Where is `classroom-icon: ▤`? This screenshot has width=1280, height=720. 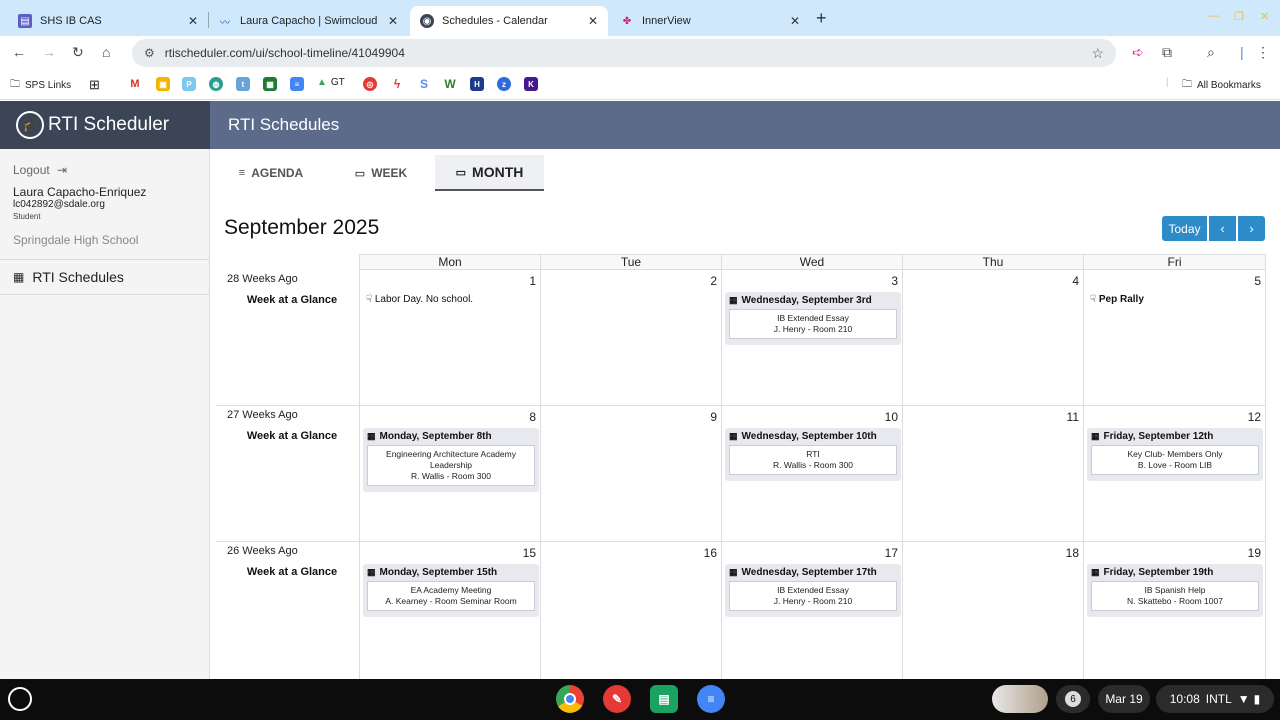
classroom-icon: ▤ is located at coordinates (664, 699).